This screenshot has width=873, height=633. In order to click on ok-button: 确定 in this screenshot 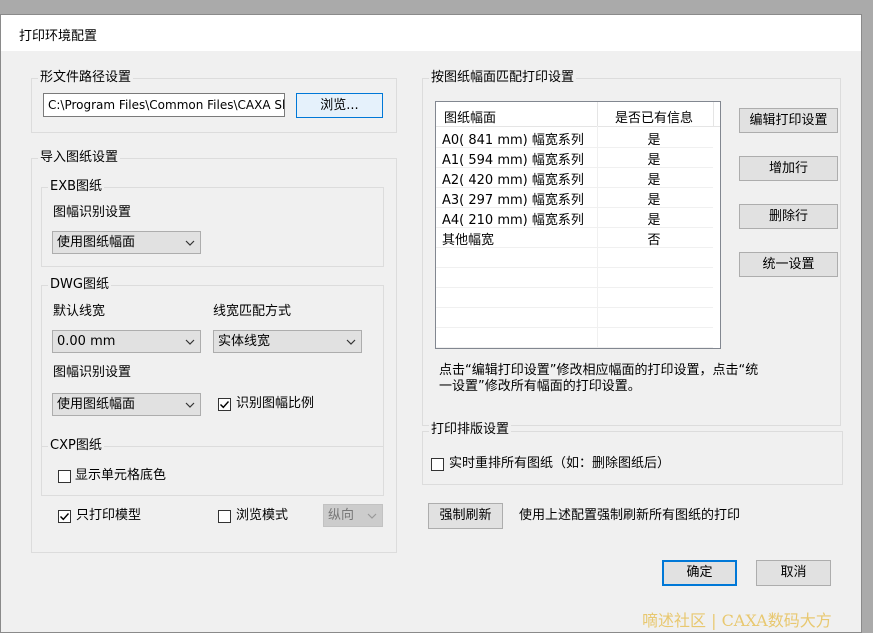, I will do `click(699, 573)`.